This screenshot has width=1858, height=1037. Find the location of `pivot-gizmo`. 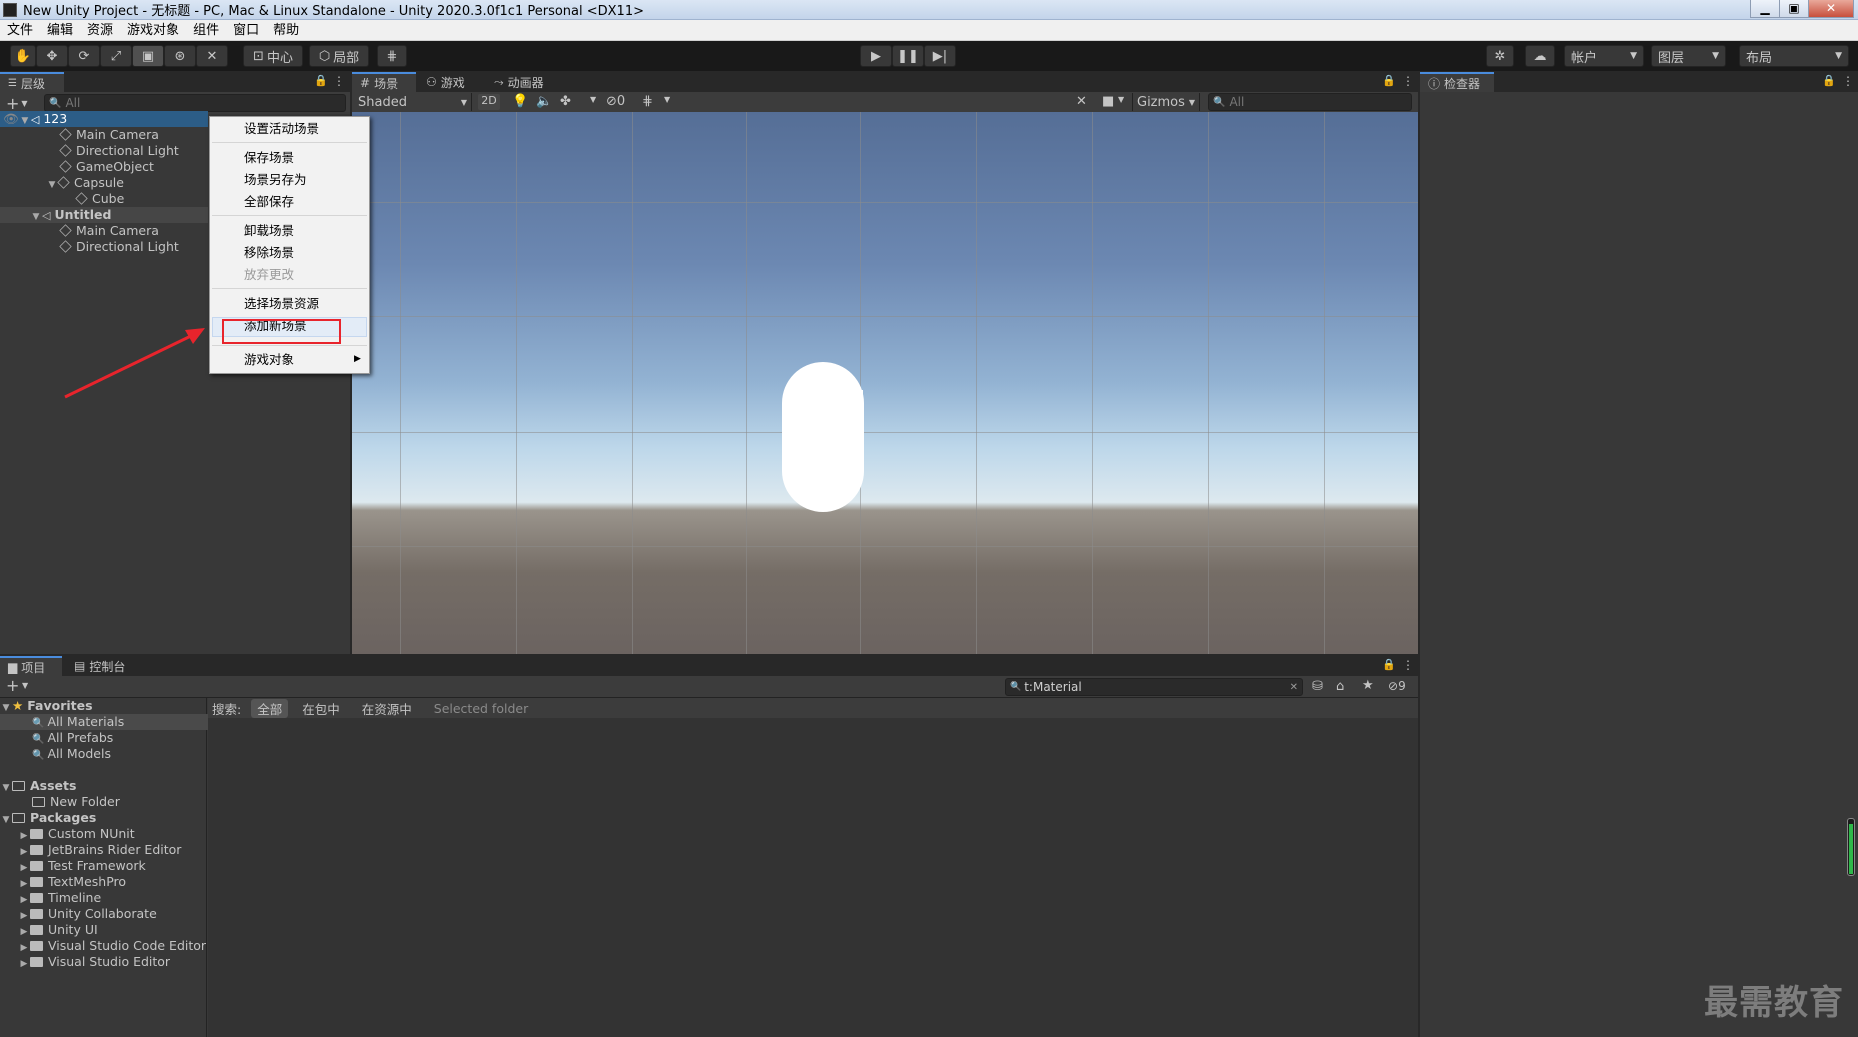

pivot-gizmo is located at coordinates (861, 403).